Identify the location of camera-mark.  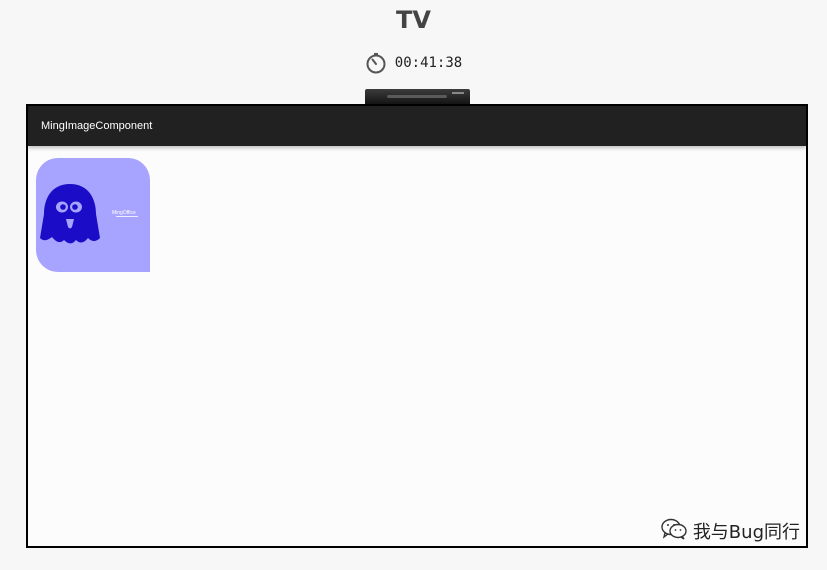
(458, 93).